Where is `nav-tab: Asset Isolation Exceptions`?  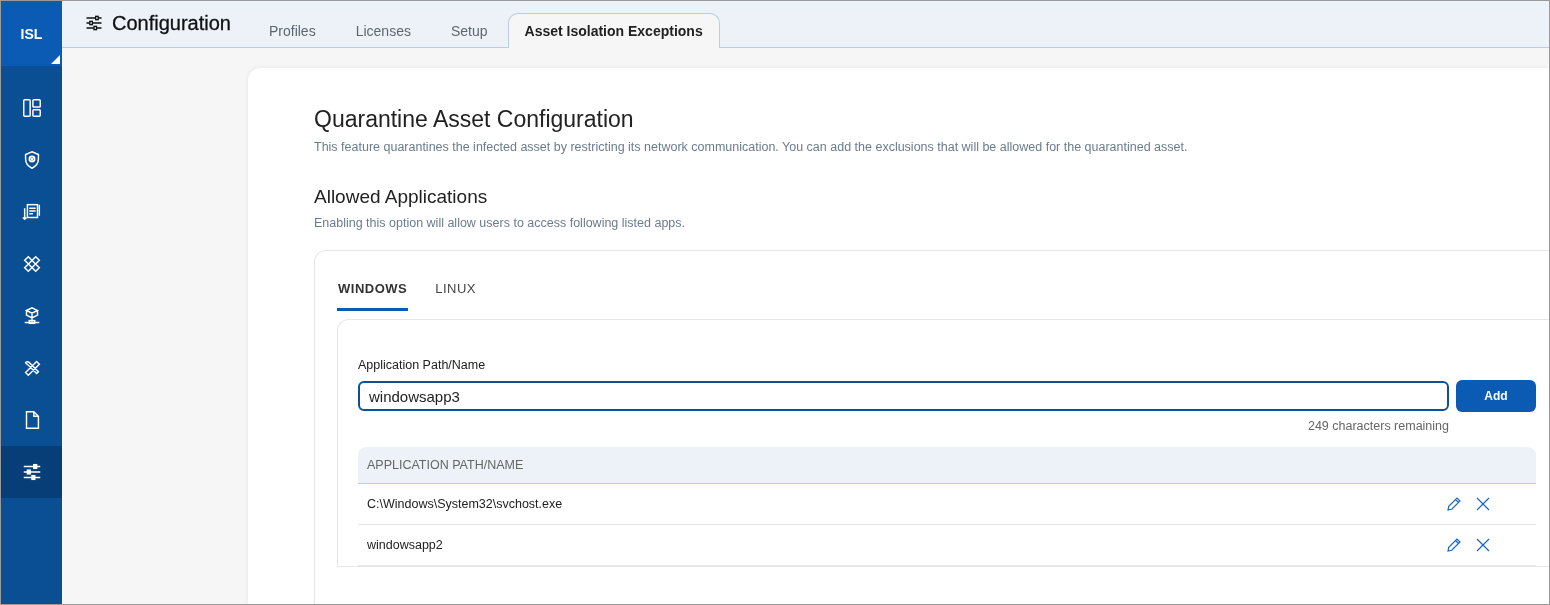
nav-tab: Asset Isolation Exceptions is located at coordinates (613, 30).